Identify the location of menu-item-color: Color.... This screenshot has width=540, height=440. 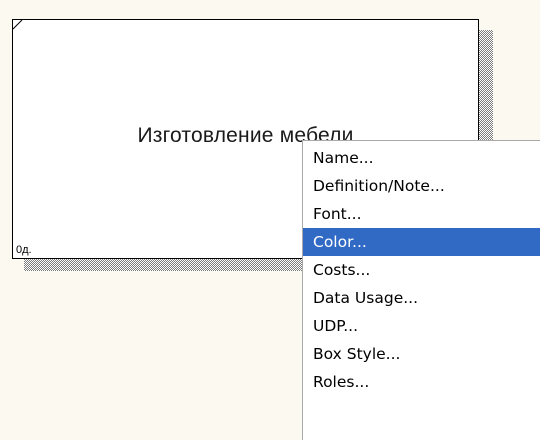
(421, 242).